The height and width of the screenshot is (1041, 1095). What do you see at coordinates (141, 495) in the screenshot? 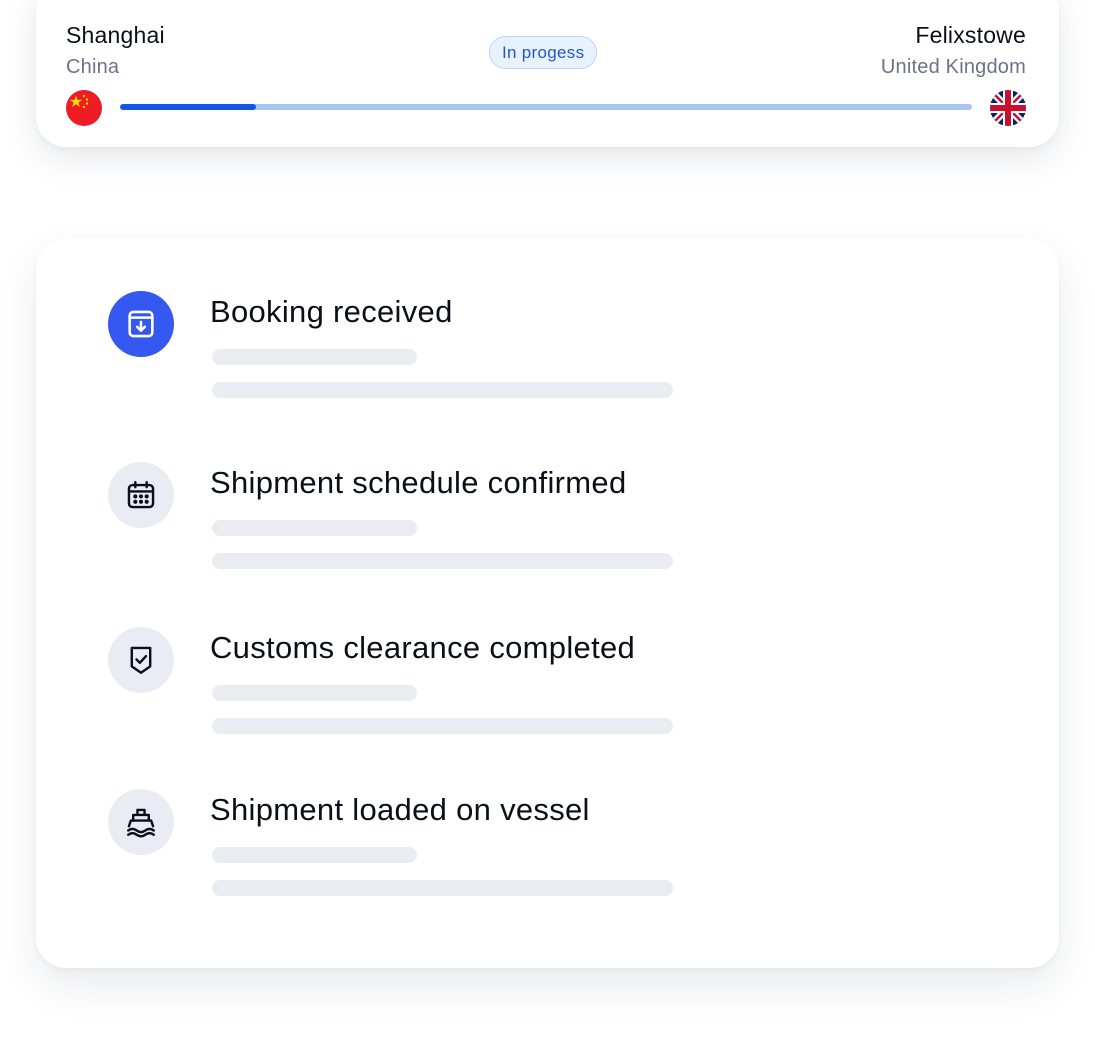
I see `calendar-icon` at bounding box center [141, 495].